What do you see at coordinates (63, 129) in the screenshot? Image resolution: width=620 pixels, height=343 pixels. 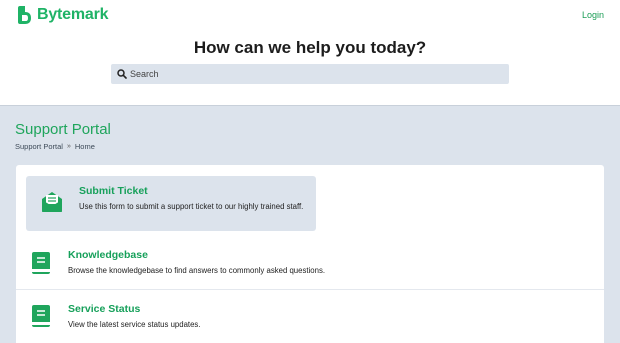 I see `page-title: Support Portal` at bounding box center [63, 129].